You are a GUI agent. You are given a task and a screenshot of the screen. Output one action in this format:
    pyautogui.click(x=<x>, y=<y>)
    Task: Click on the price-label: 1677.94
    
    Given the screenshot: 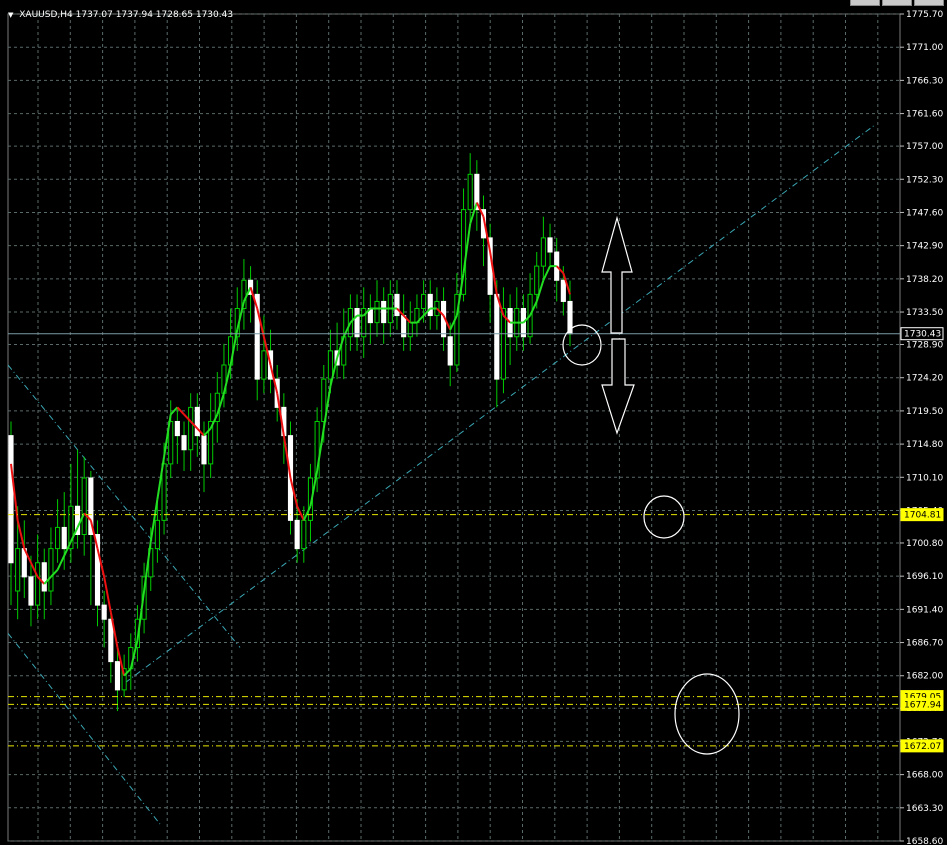 What is the action you would take?
    pyautogui.click(x=922, y=705)
    